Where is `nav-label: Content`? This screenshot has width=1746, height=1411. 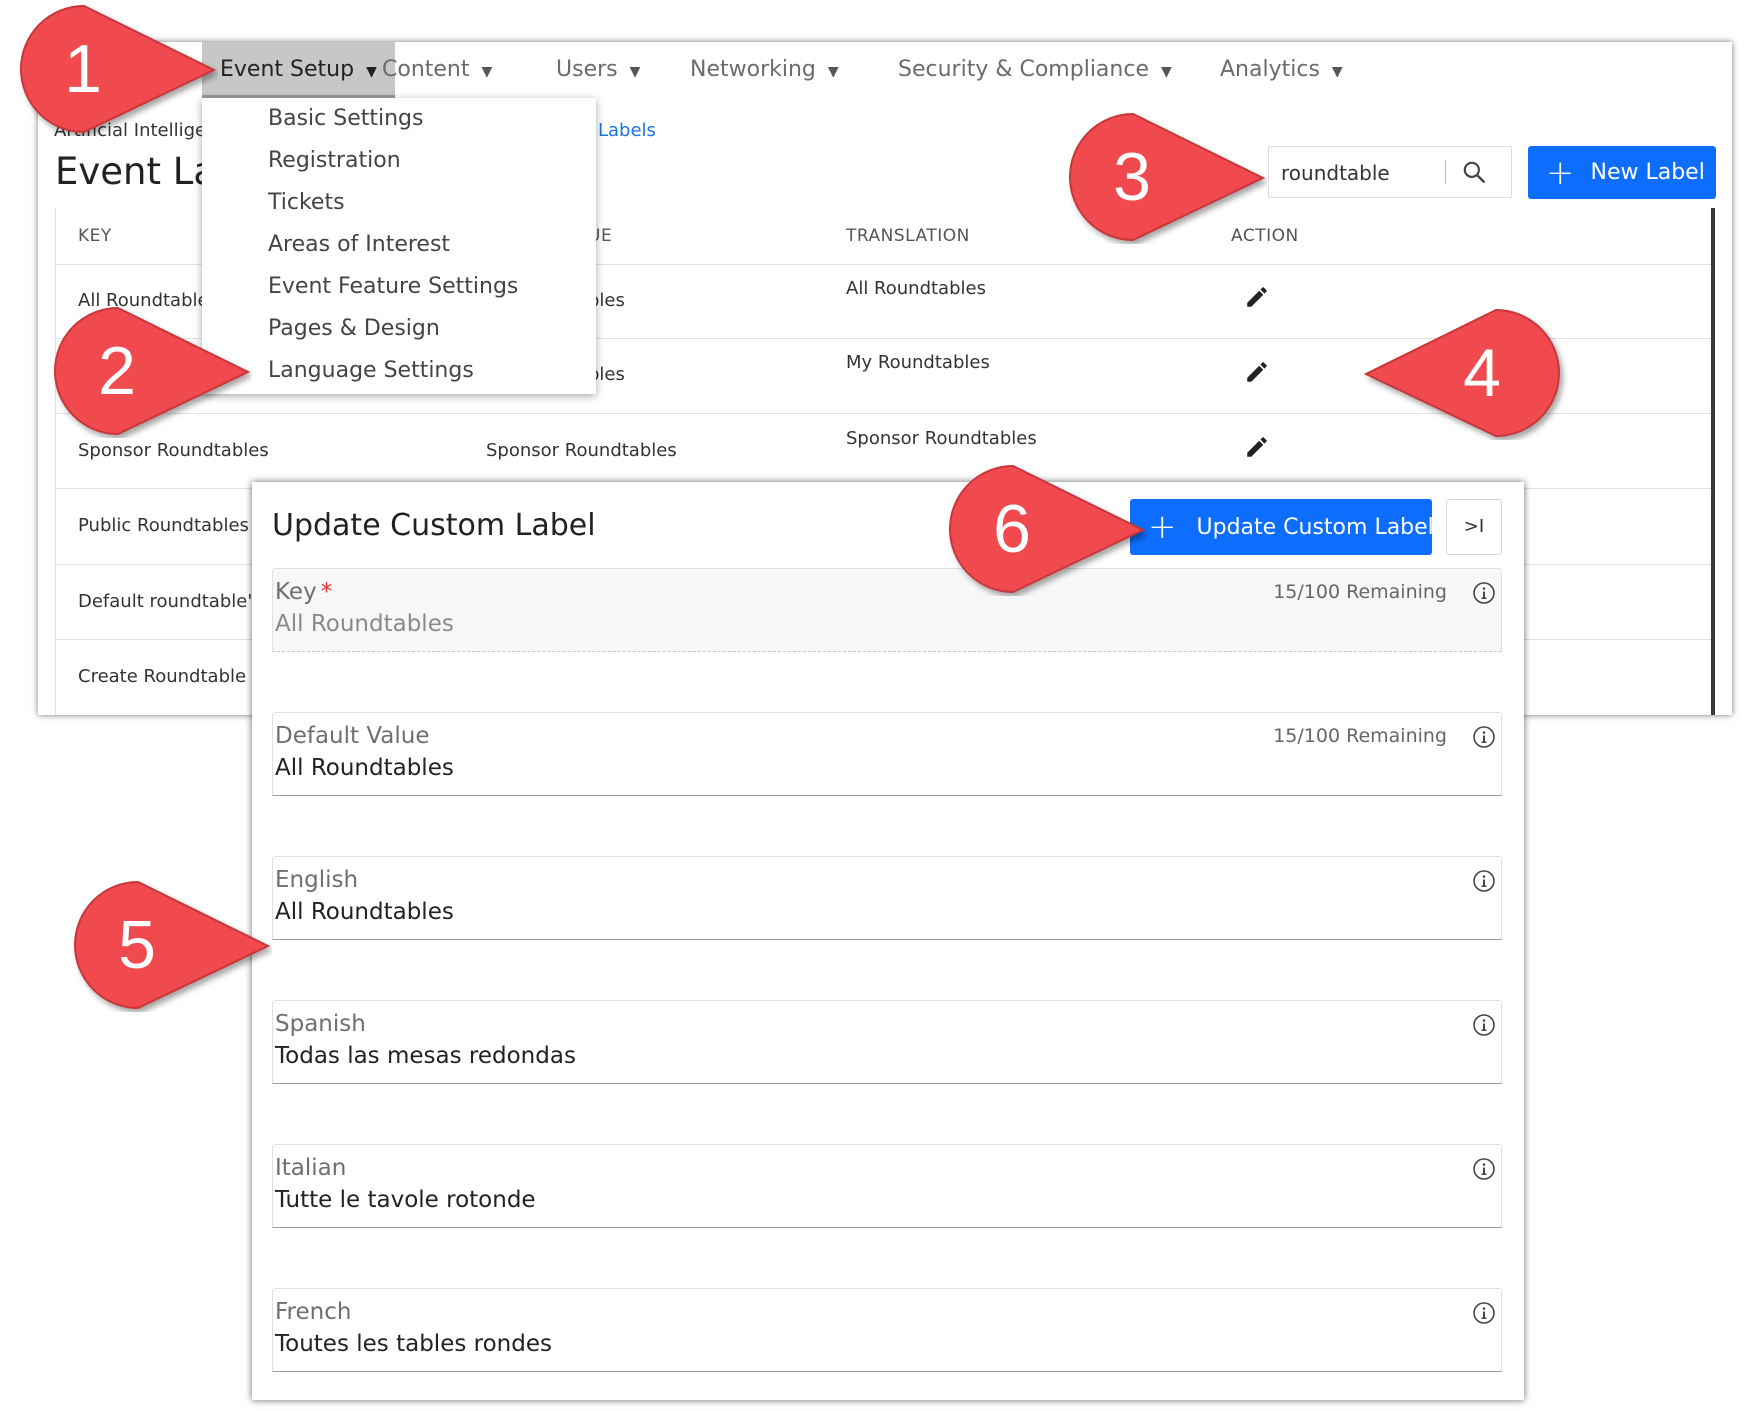
nav-label: Content is located at coordinates (426, 69).